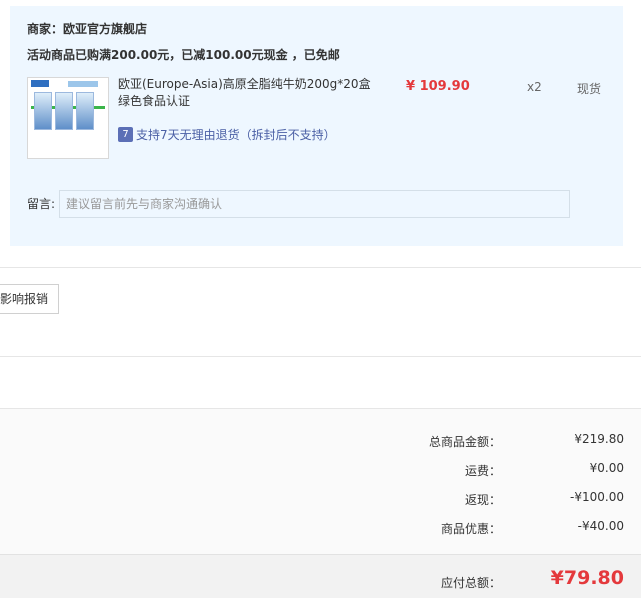 The height and width of the screenshot is (598, 641). I want to click on summary-discount-label: 商品优惠：, so click(470, 529).